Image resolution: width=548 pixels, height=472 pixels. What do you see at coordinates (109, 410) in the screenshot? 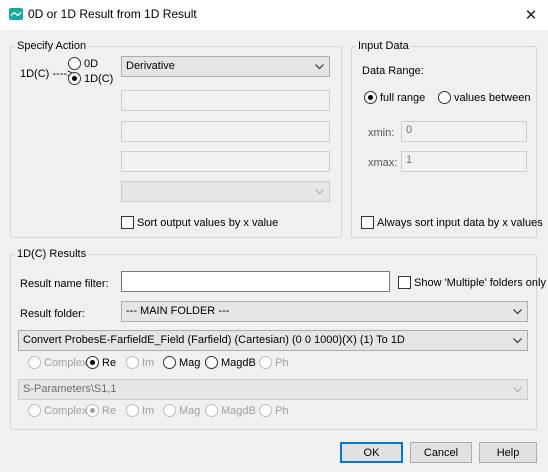
I see `result2-radio-re-label: Re` at bounding box center [109, 410].